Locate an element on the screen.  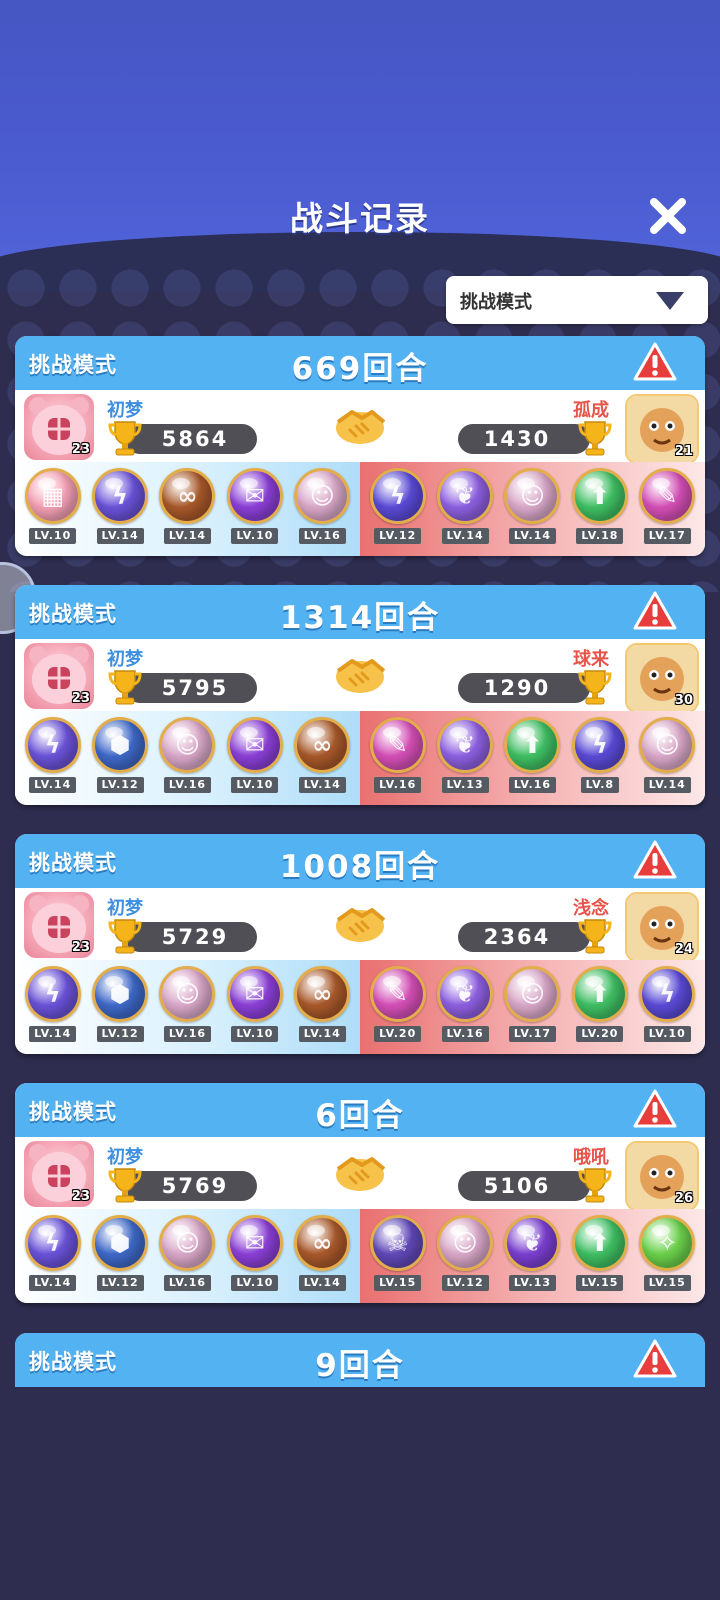
opponent-avatar: 26 is located at coordinates (662, 1176).